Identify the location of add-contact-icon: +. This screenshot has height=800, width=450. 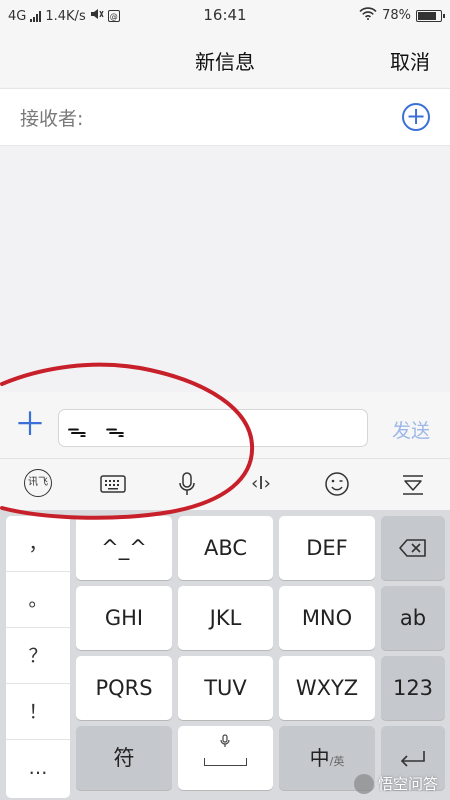
(416, 117).